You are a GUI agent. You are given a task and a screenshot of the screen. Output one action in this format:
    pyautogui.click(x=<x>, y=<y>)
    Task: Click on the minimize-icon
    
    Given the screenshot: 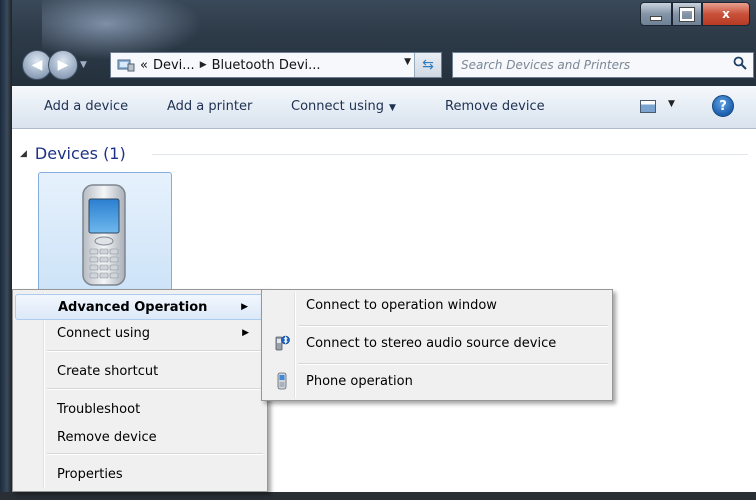 What is the action you would take?
    pyautogui.click(x=656, y=18)
    